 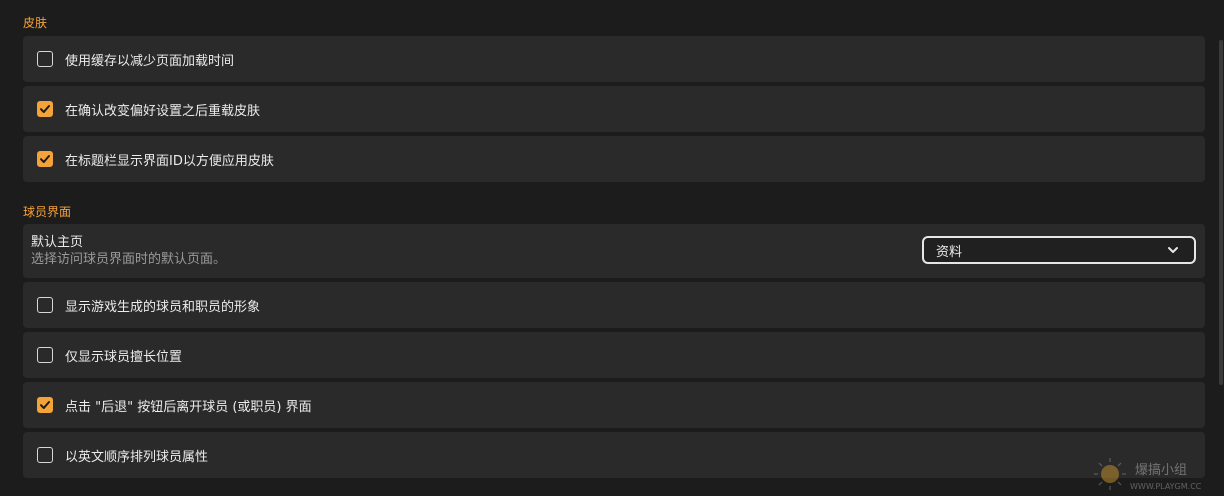 I want to click on option-label: 使用缓存以减少页面加载时间, so click(x=150, y=61).